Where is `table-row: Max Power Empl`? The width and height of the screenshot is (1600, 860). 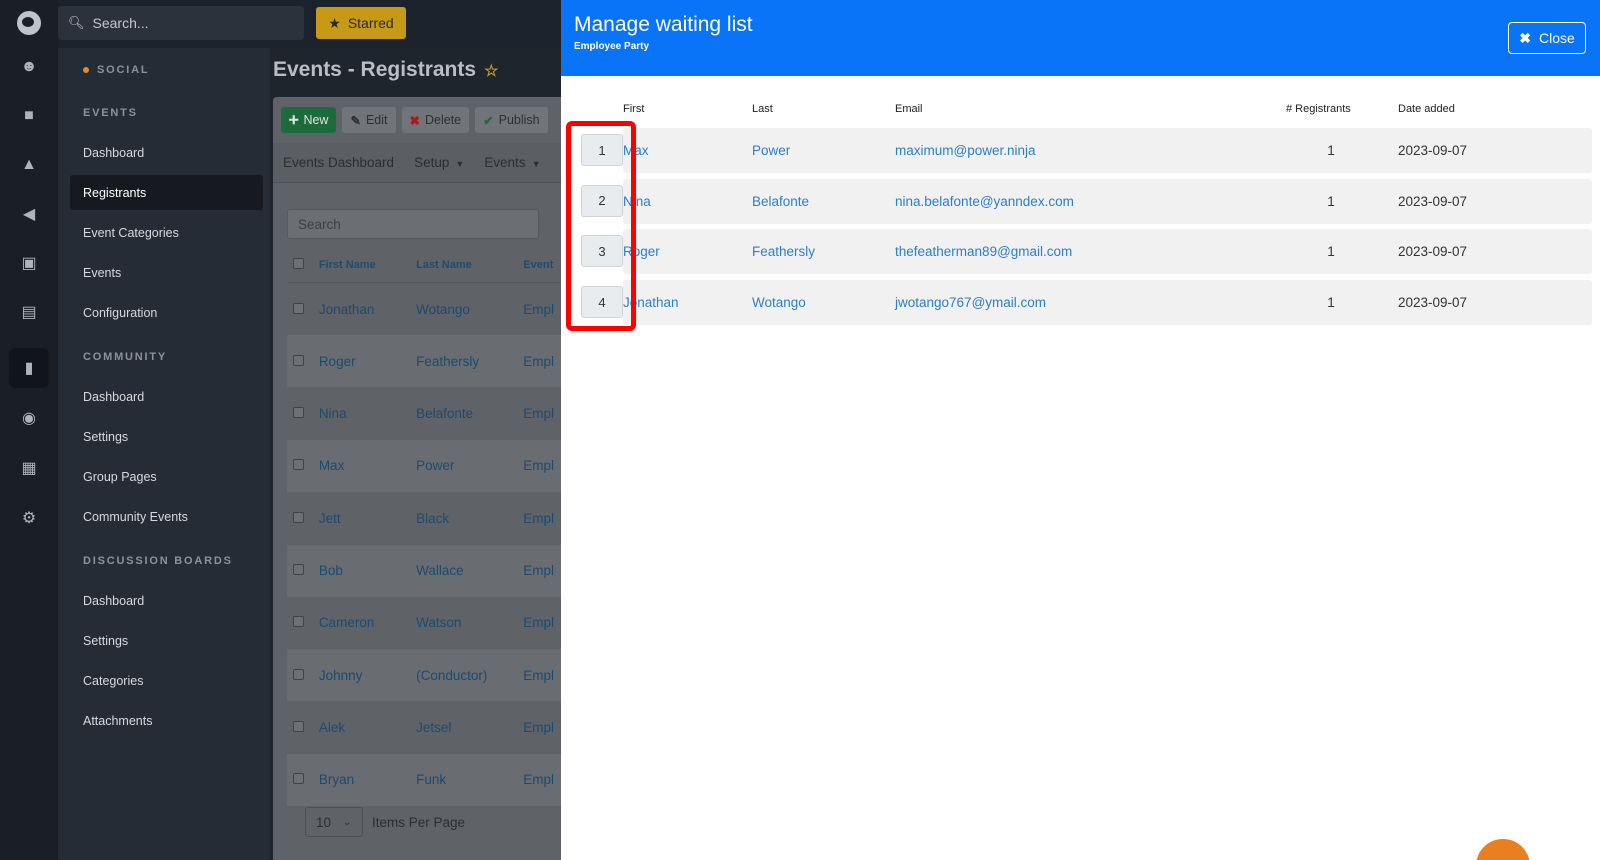
table-row: Max Power Empl is located at coordinates (425, 465).